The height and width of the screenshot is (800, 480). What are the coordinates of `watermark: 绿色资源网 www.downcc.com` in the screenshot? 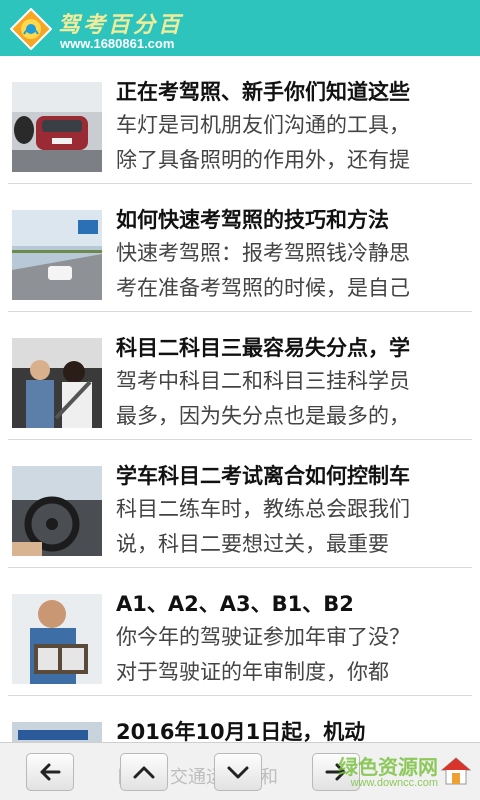 It's located at (405, 772).